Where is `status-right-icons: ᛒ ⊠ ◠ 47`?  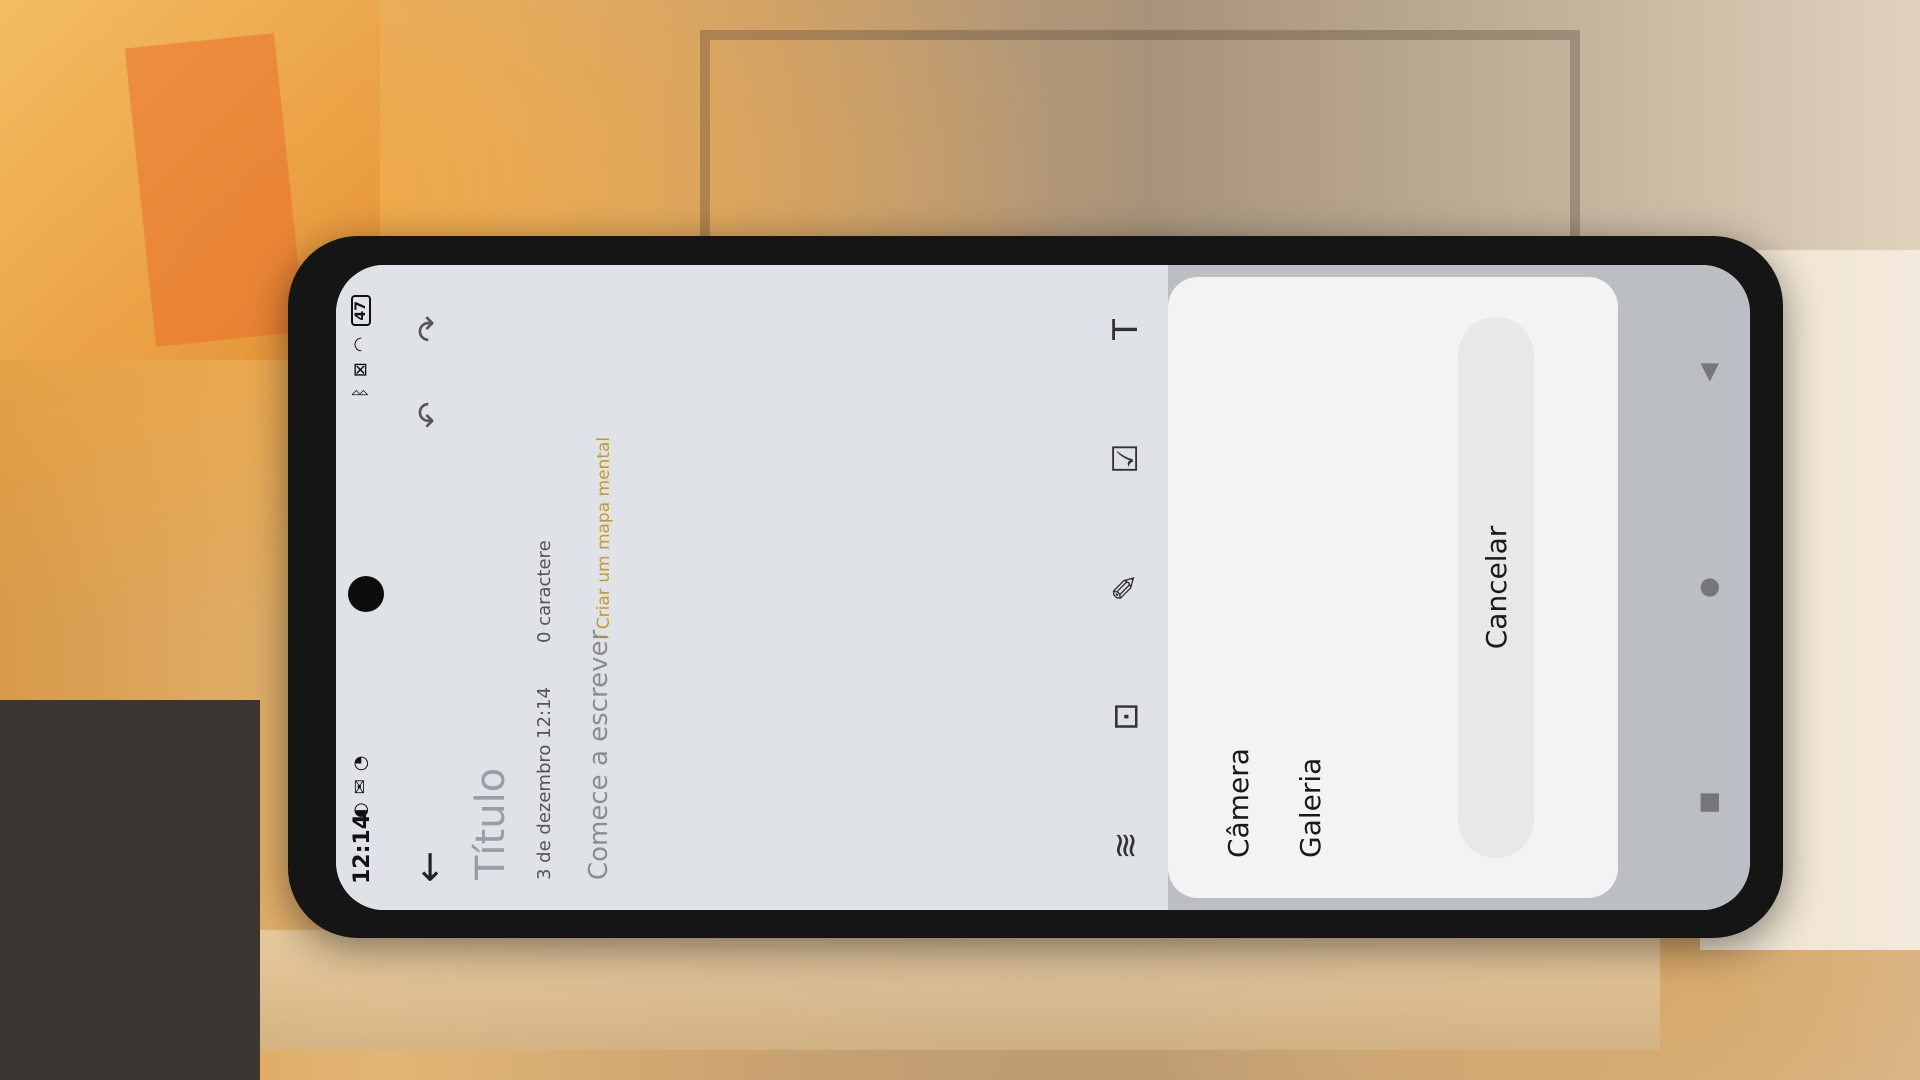 status-right-icons: ᛒ ⊠ ◠ 47 is located at coordinates (360, 346).